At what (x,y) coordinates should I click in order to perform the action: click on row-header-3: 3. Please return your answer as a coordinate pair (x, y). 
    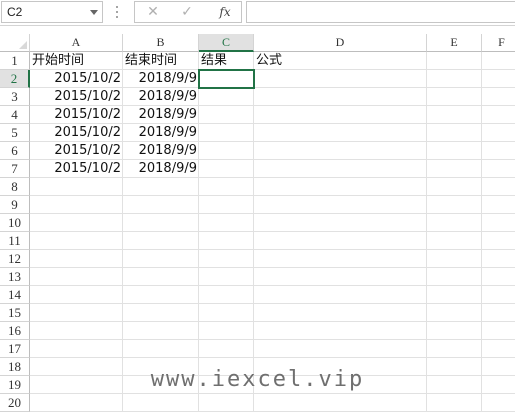
    Looking at the image, I should click on (15, 97).